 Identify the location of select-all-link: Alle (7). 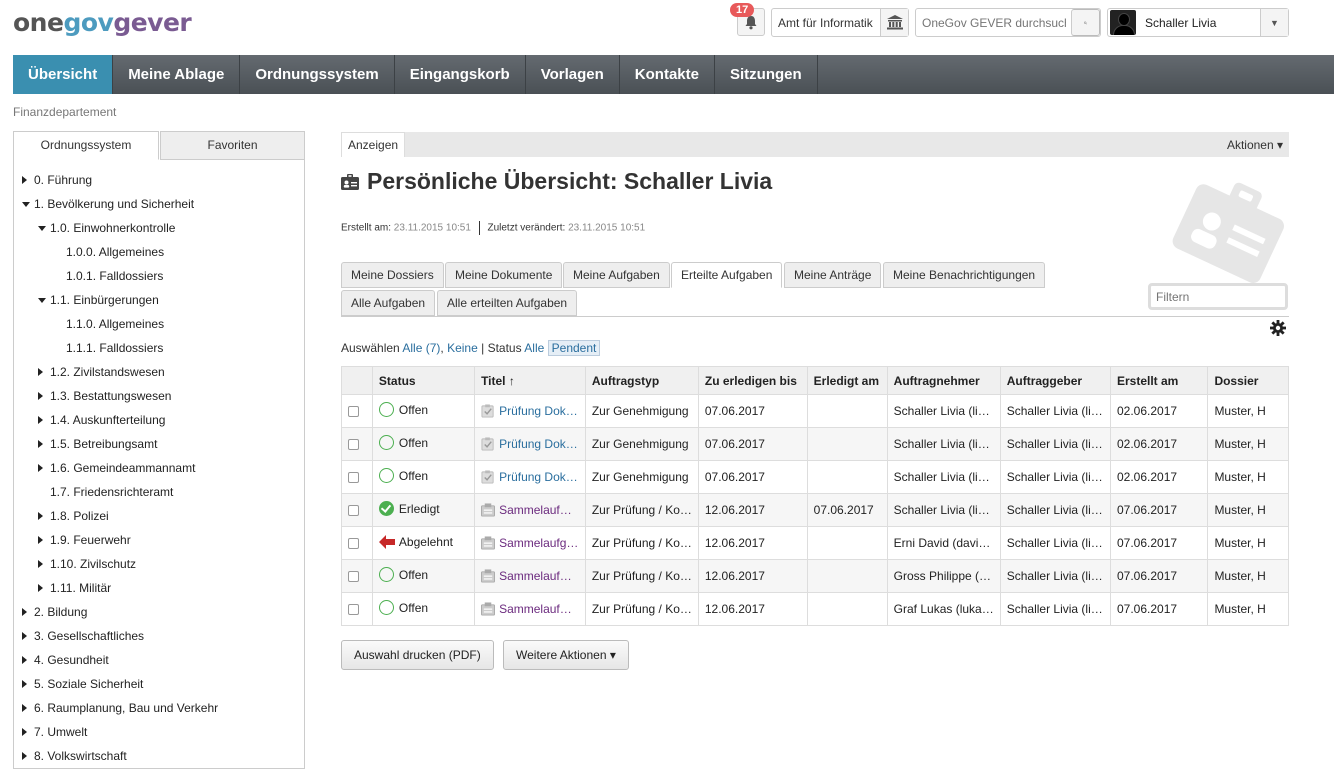
(421, 348).